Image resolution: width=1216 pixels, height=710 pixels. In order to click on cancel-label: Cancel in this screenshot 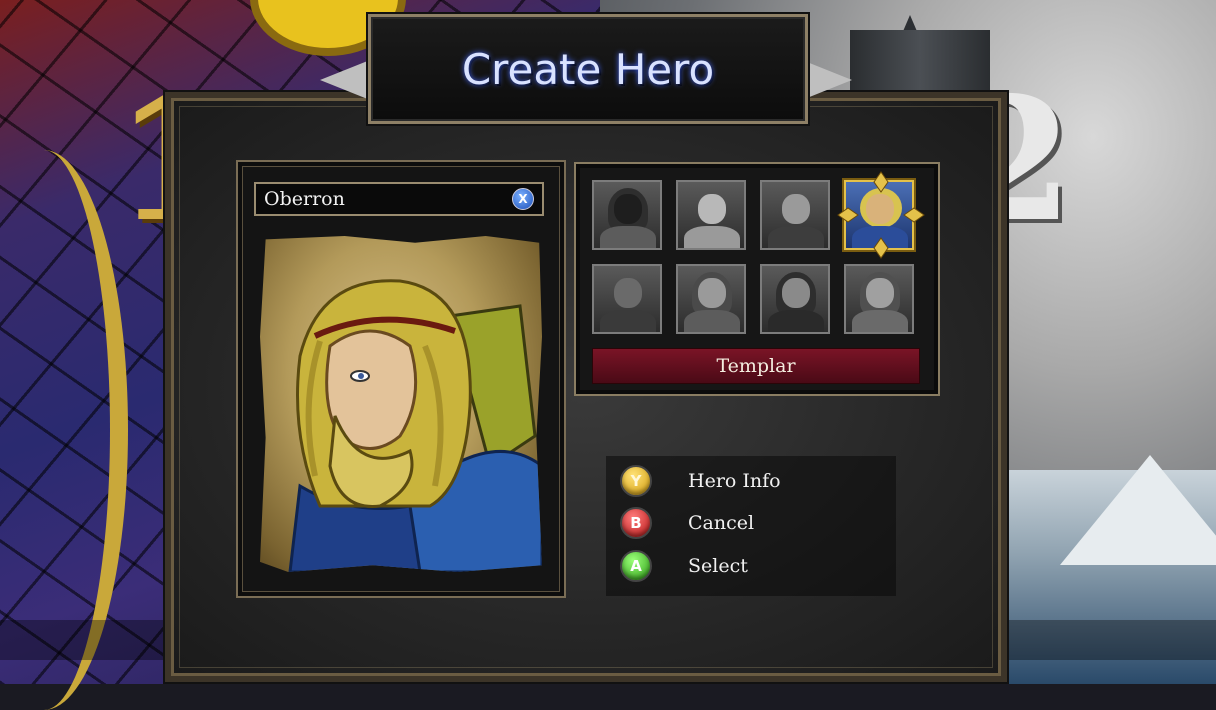, I will do `click(721, 523)`.